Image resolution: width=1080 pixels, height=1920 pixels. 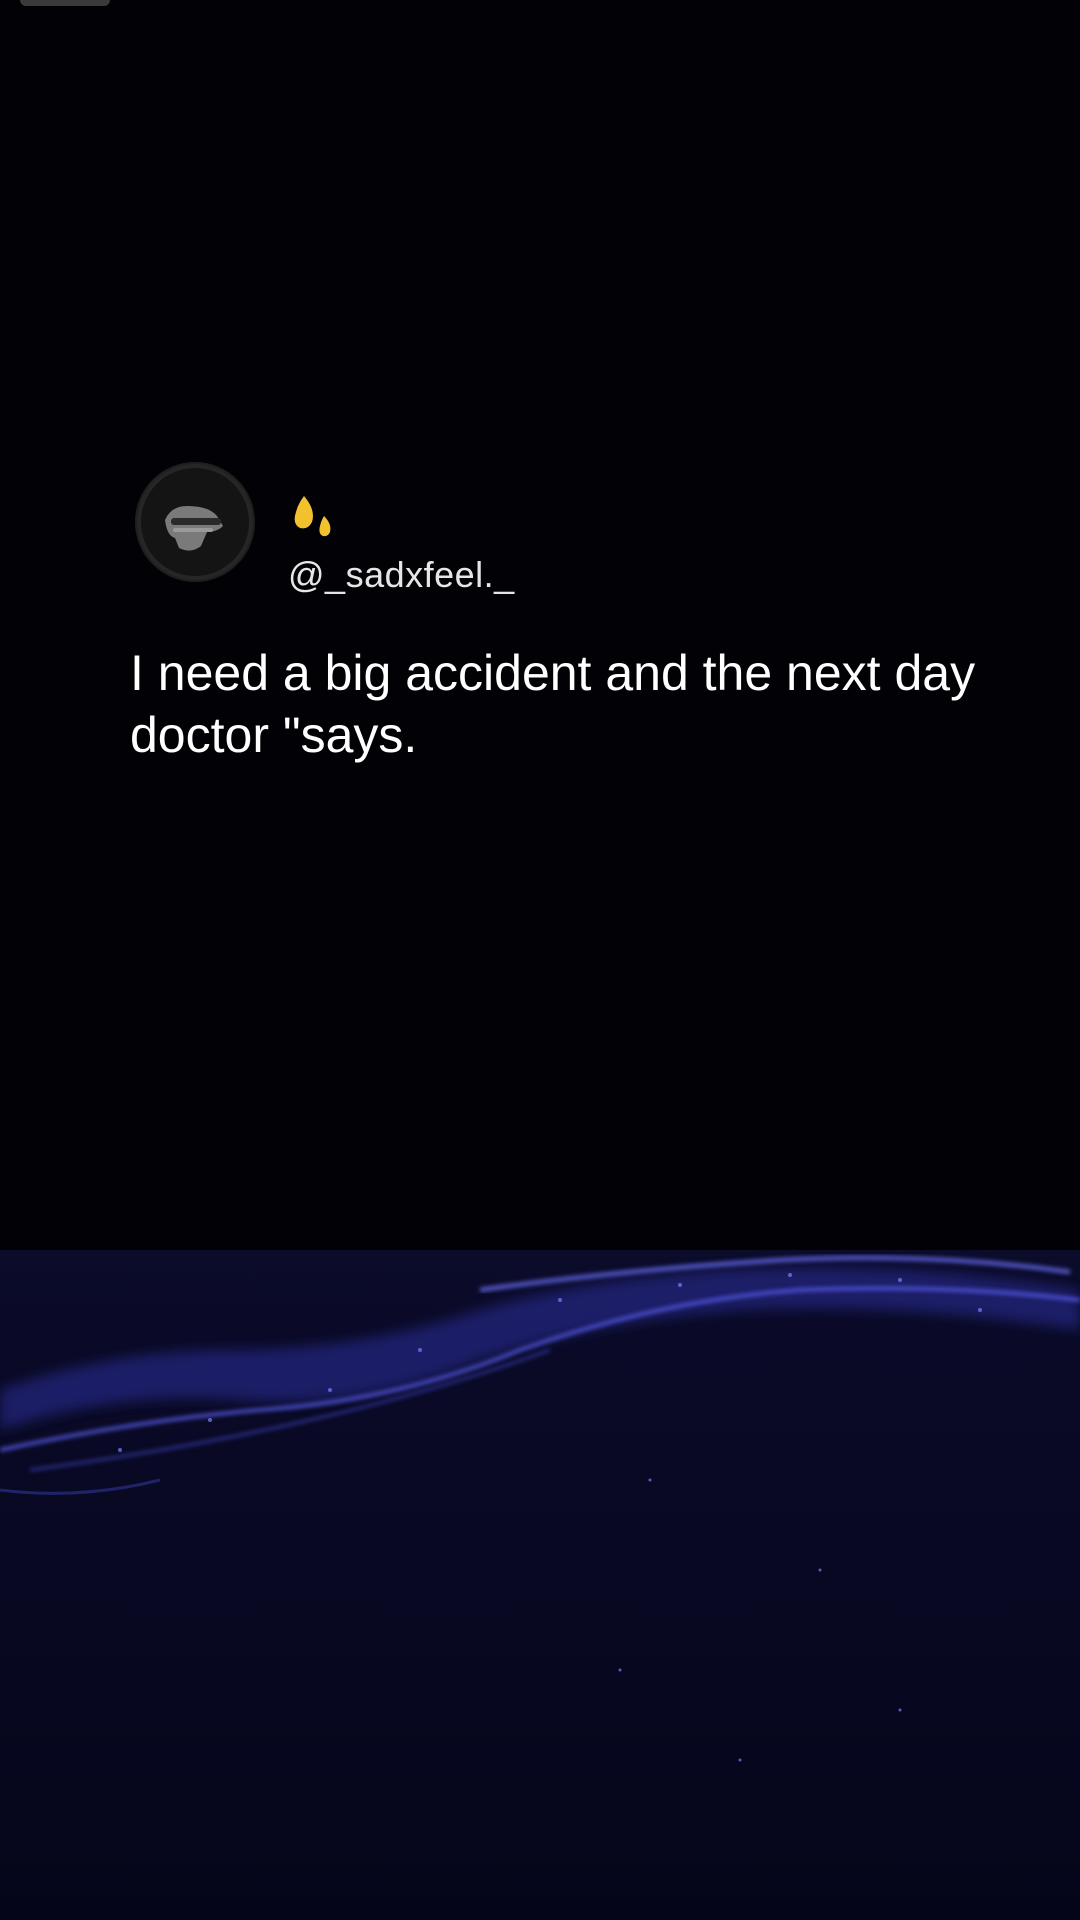 I want to click on avatar, so click(x=195, y=522).